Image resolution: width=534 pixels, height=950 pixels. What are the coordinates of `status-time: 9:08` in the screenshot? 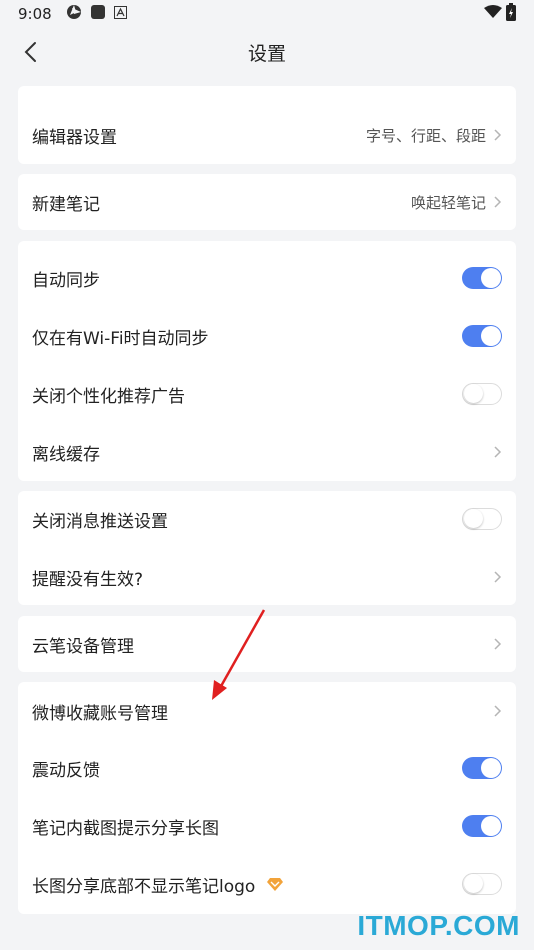 It's located at (35, 14).